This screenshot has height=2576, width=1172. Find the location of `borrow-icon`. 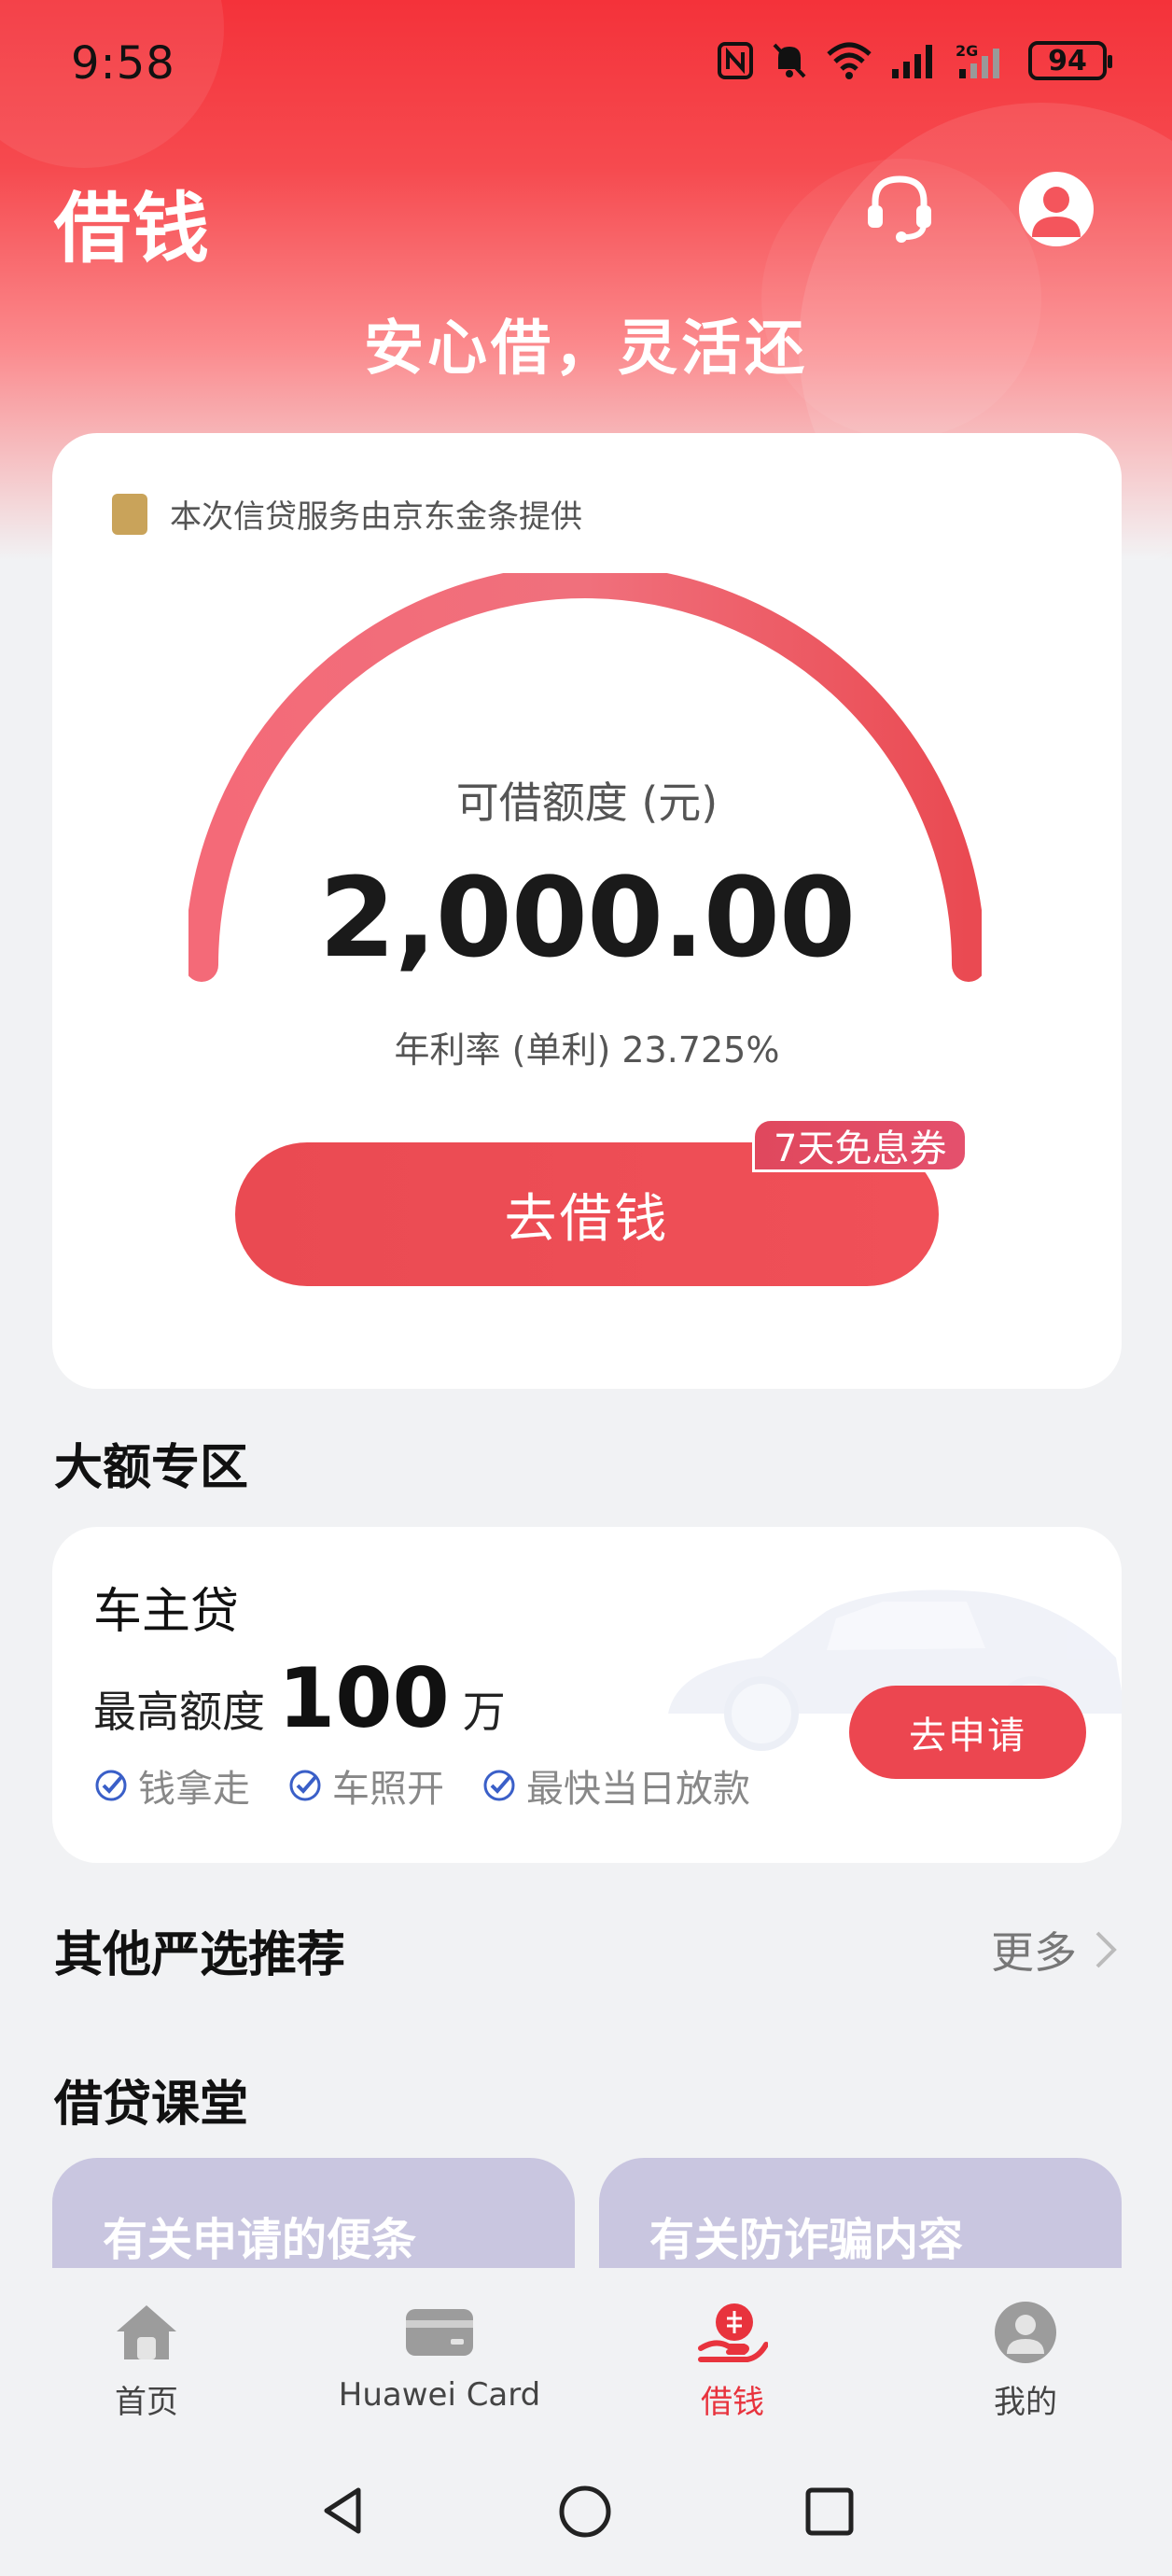

borrow-icon is located at coordinates (733, 2332).